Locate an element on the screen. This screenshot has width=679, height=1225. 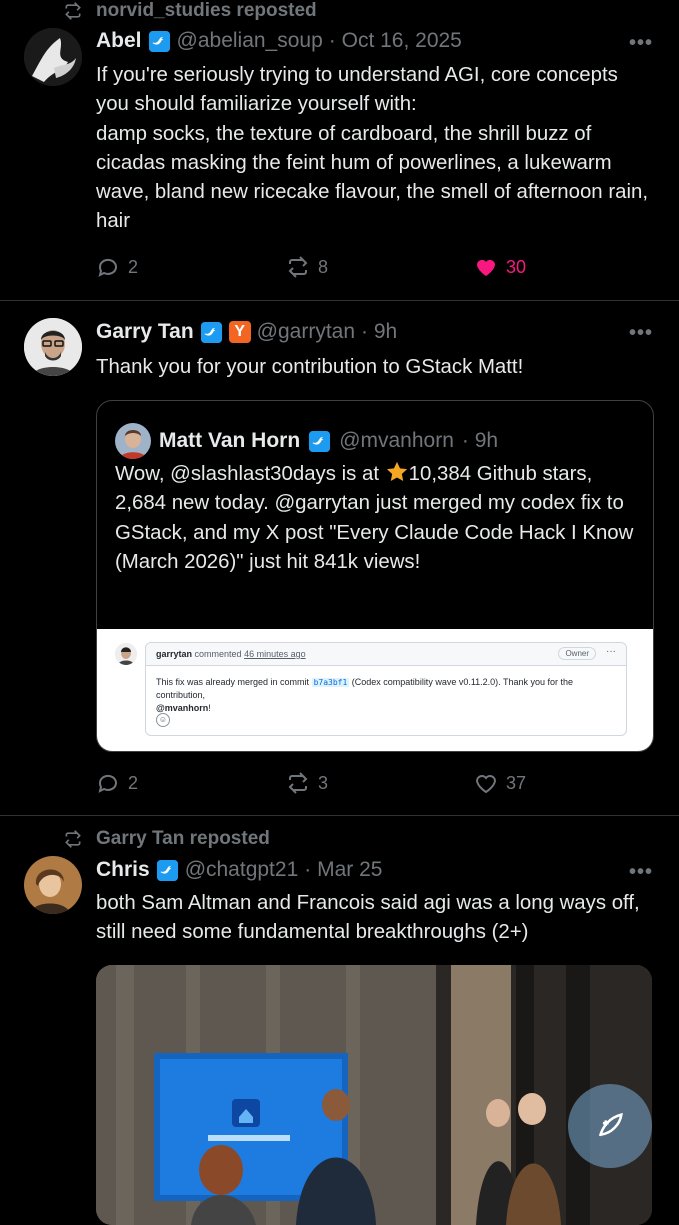
action-bar: 2 3 37 is located at coordinates (366, 783).